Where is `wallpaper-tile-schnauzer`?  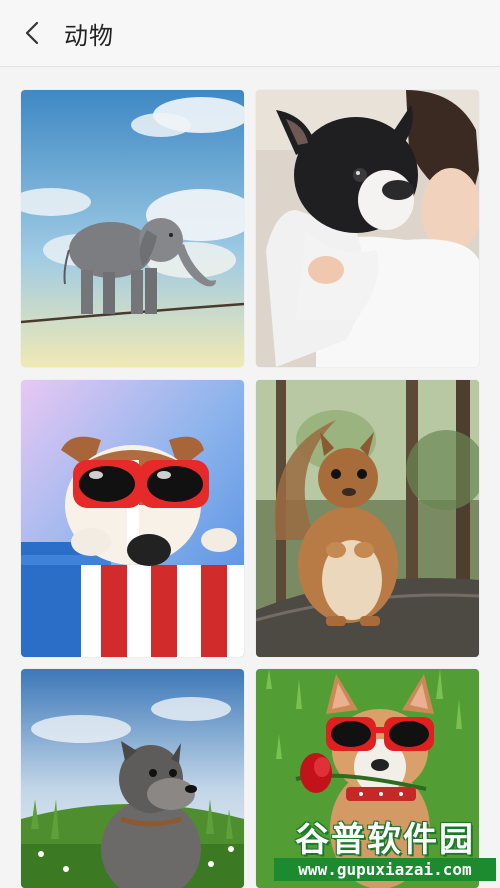
wallpaper-tile-schnauzer is located at coordinates (132, 778).